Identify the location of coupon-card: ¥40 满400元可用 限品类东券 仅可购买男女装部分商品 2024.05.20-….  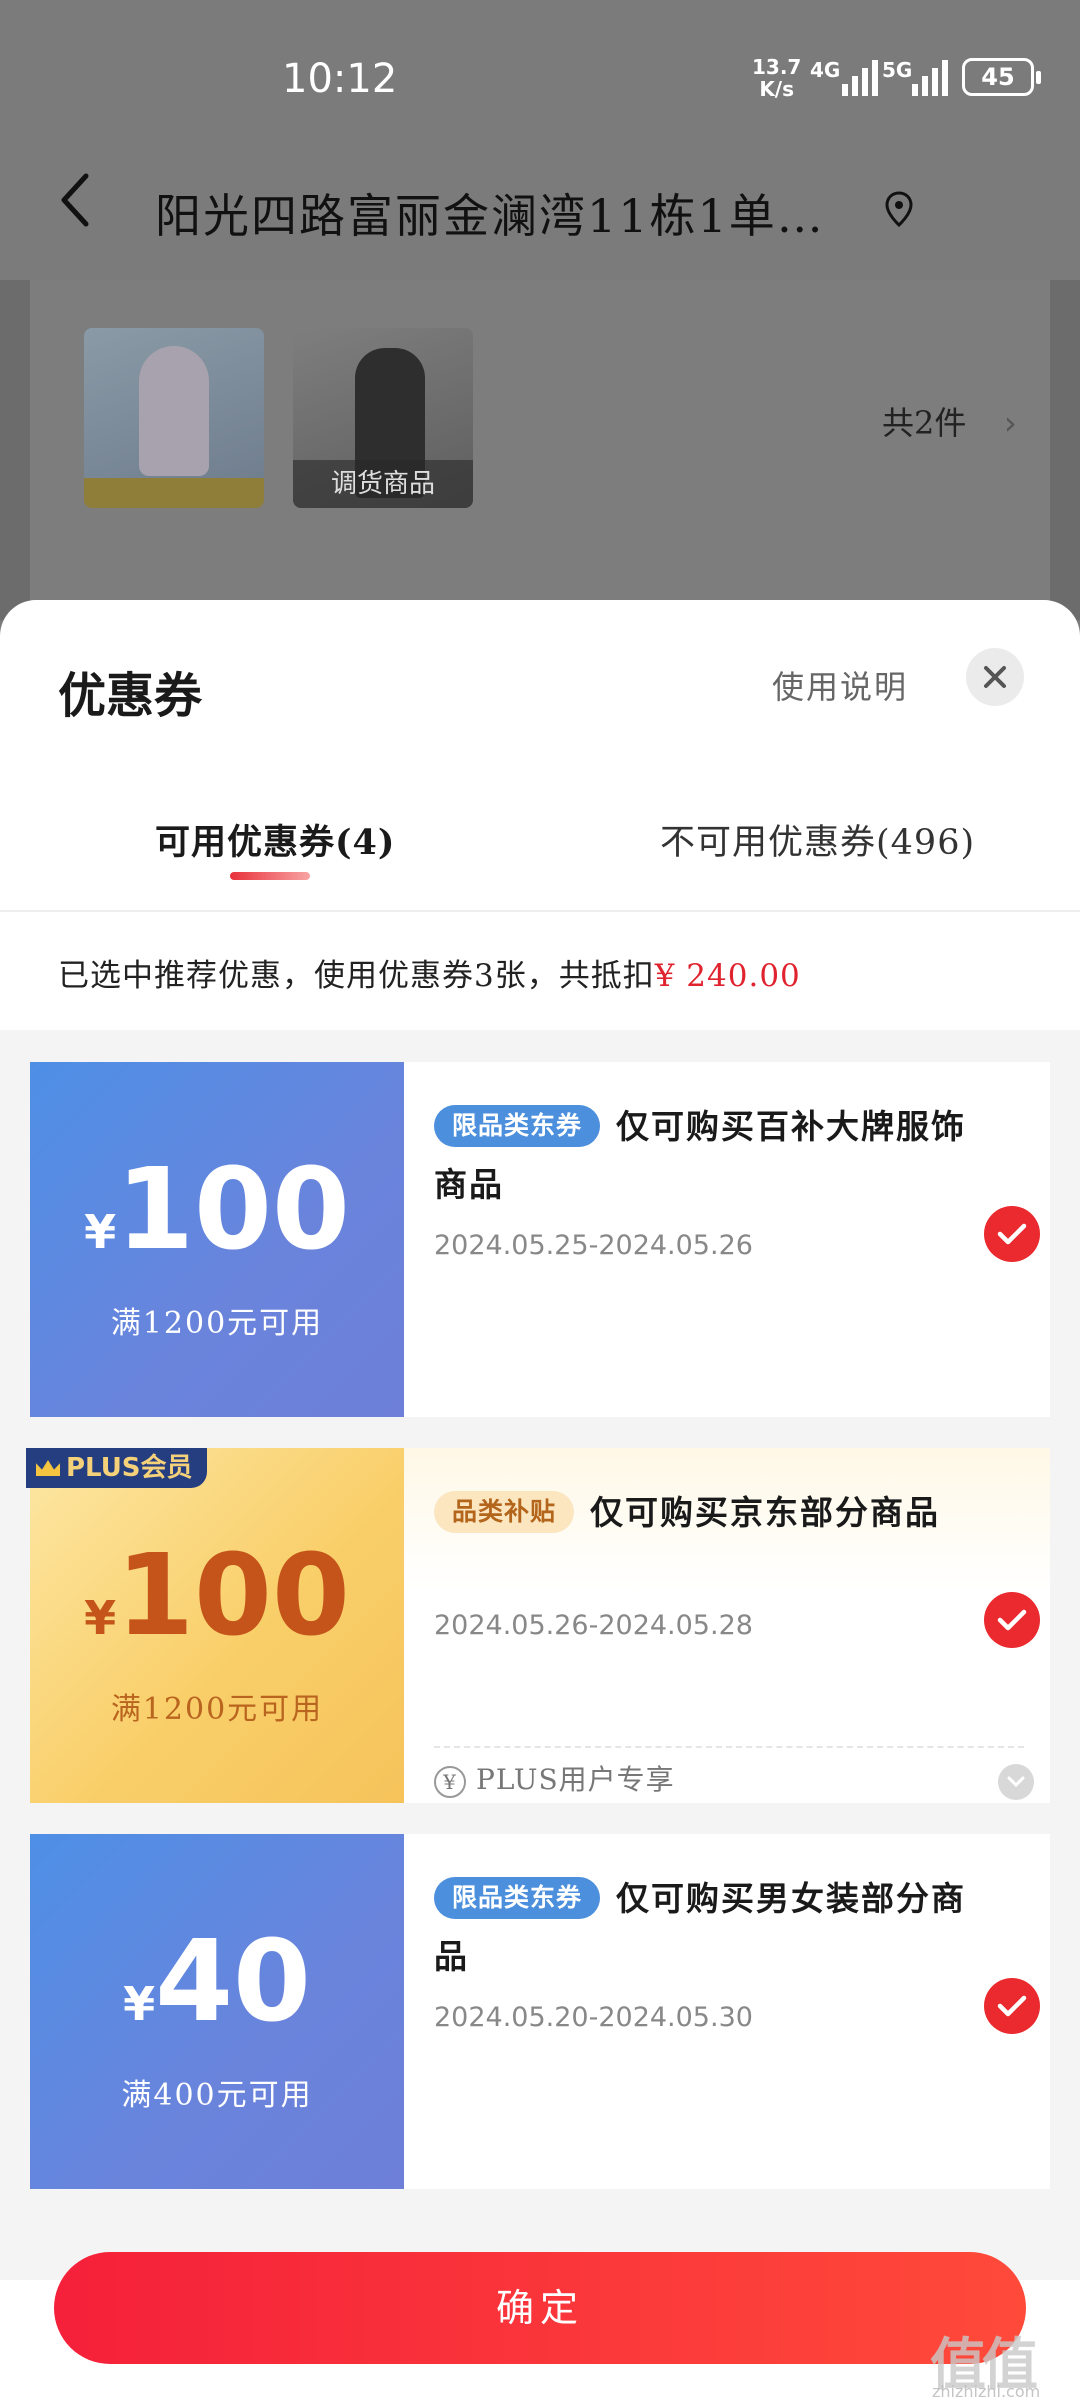
(537, 2011).